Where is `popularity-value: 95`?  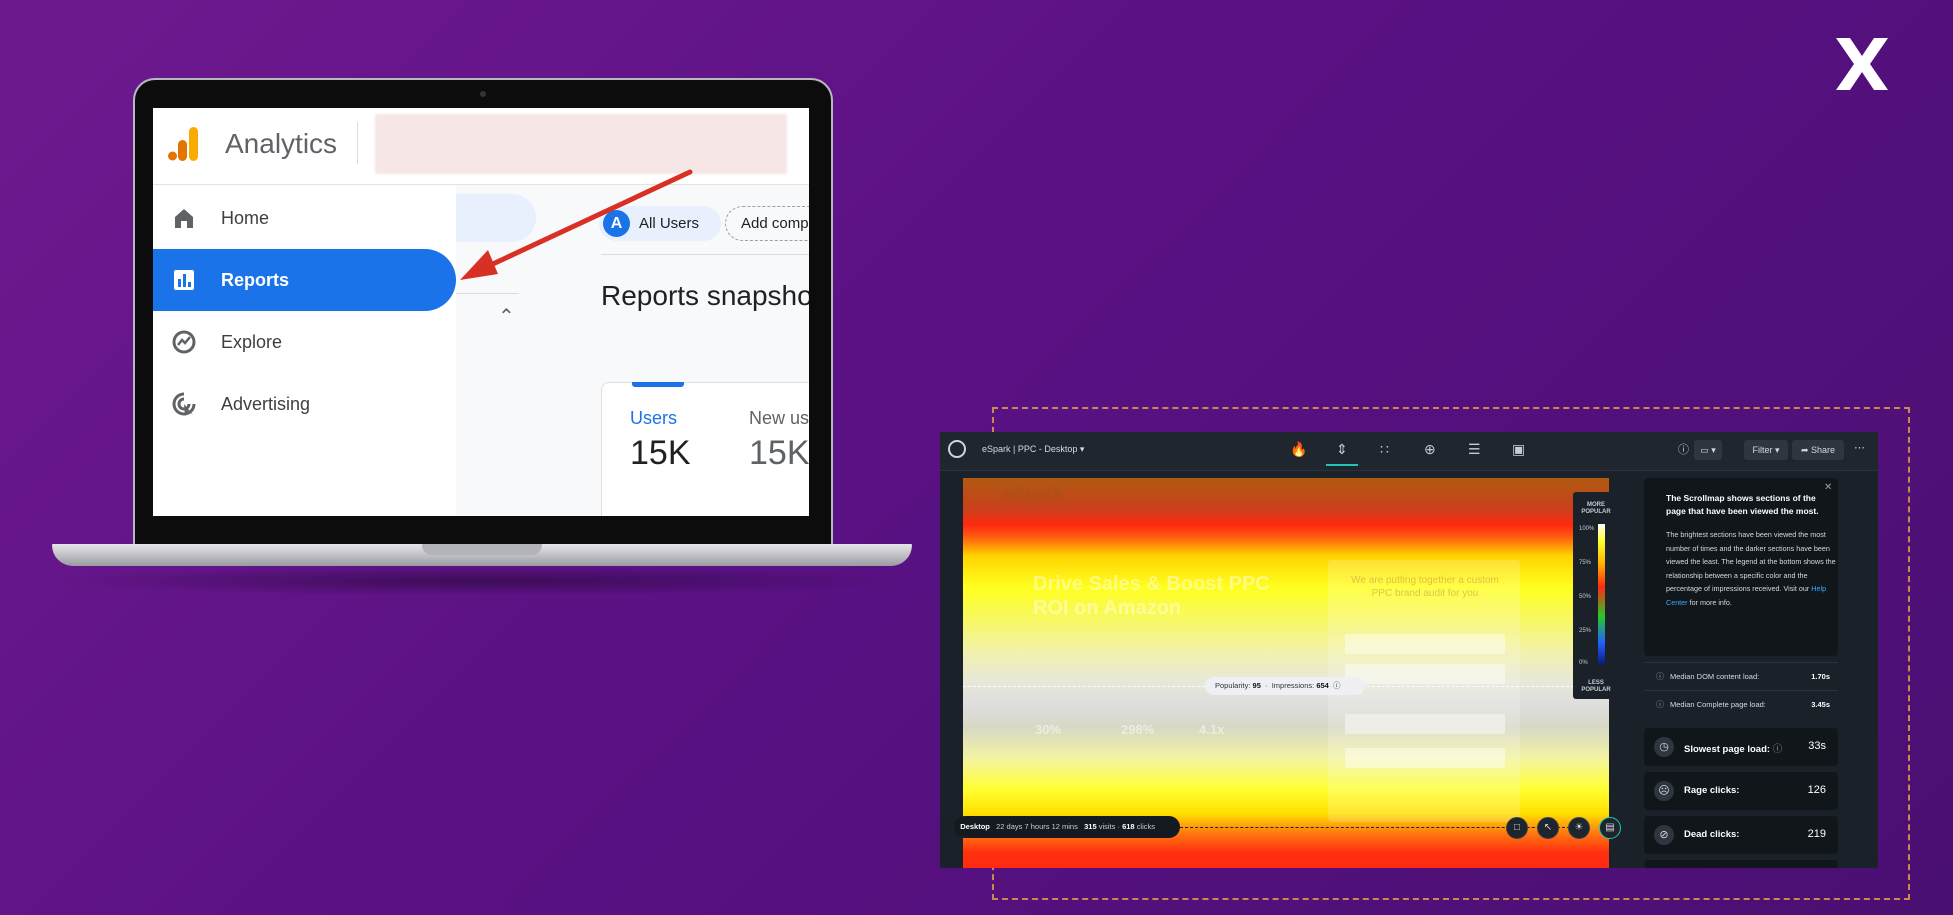
popularity-value: 95 is located at coordinates (1256, 685).